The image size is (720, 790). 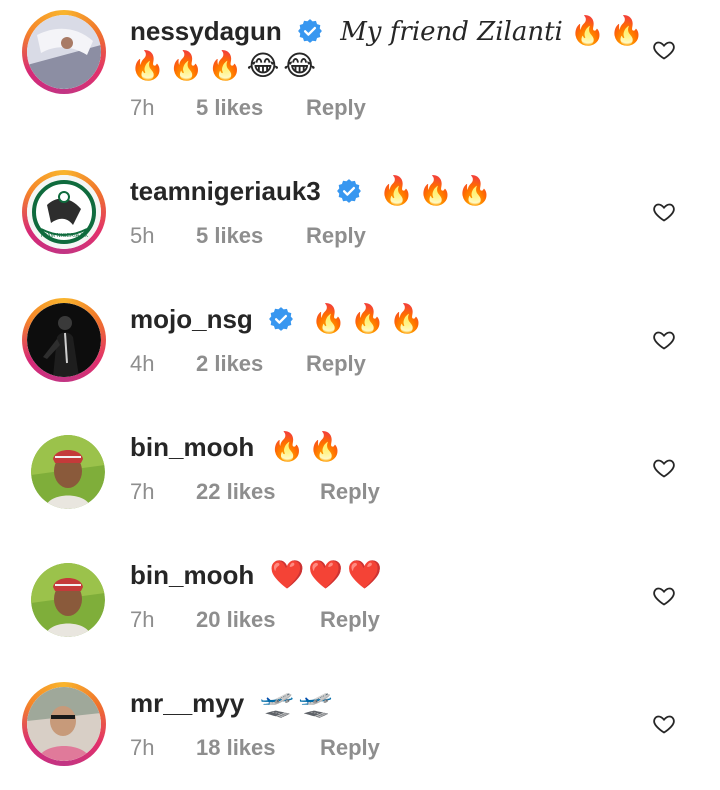 I want to click on comment-emoji: ❤️❤️❤️, so click(x=328, y=574).